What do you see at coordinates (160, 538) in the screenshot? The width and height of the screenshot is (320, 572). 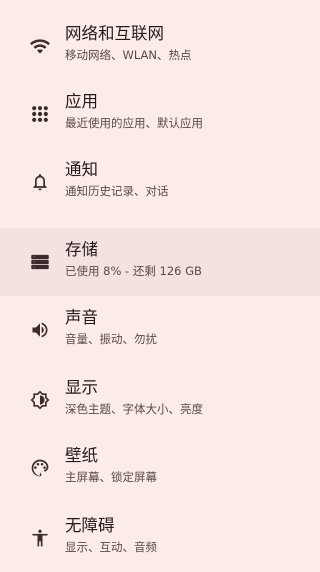 I see `settings-item-accessibility: 无障碍 显示、互动、音频` at bounding box center [160, 538].